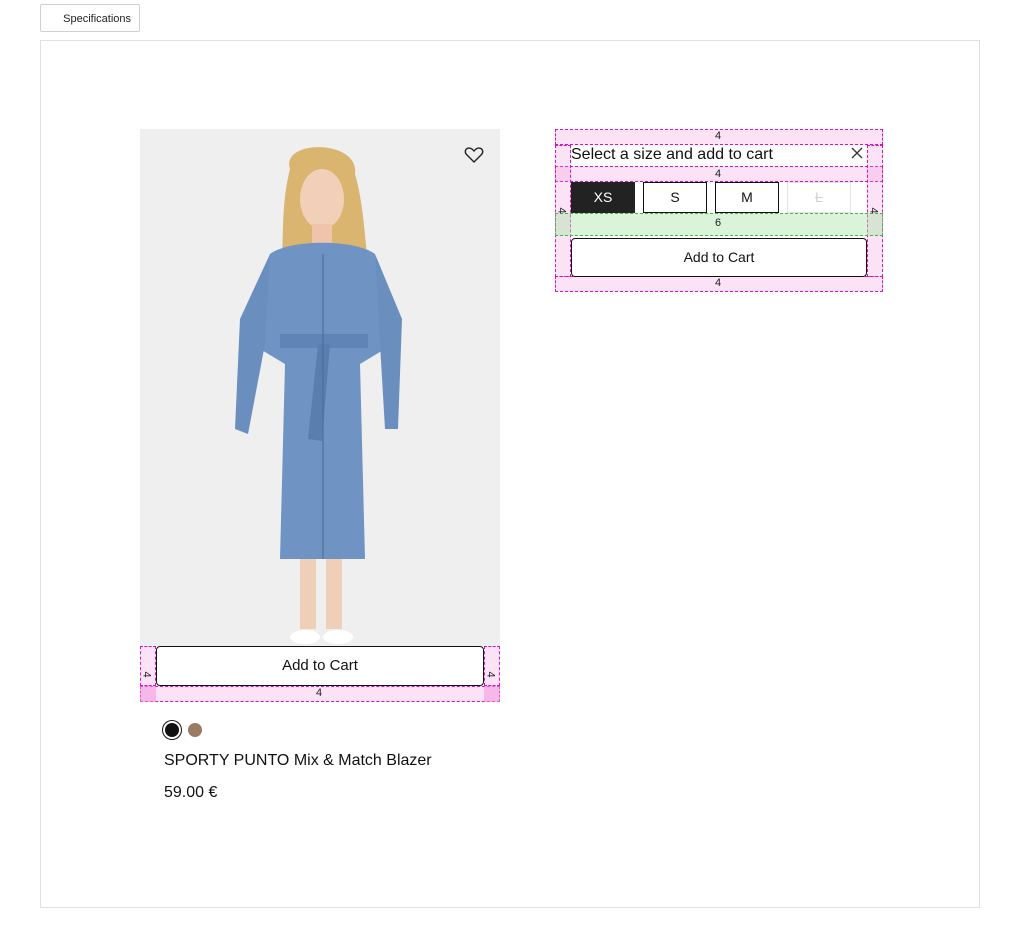 Image resolution: width=1020 pixels, height=948 pixels. I want to click on color-swatch-black, so click(172, 730).